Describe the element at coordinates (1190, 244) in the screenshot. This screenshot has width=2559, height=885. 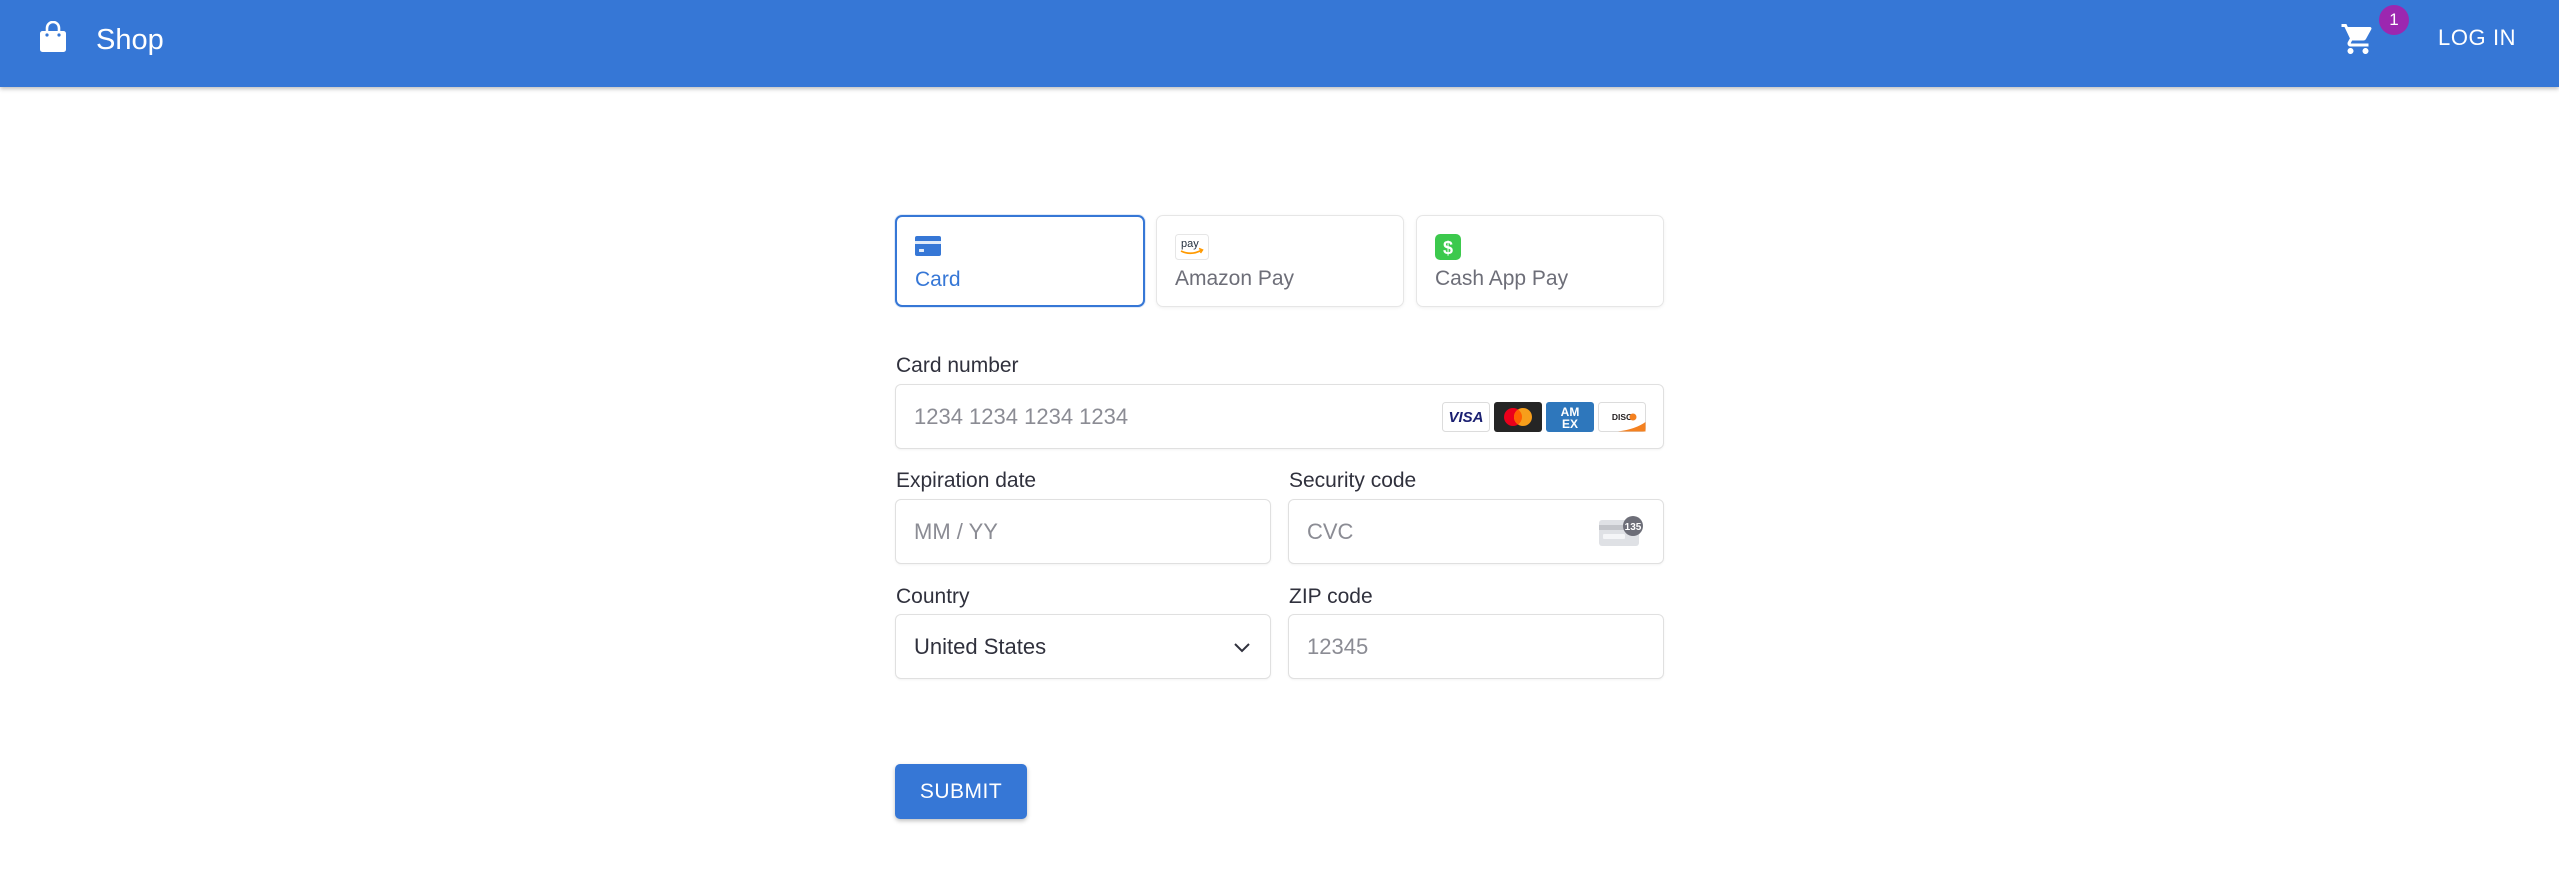
I see `svg-text: pay` at that location.